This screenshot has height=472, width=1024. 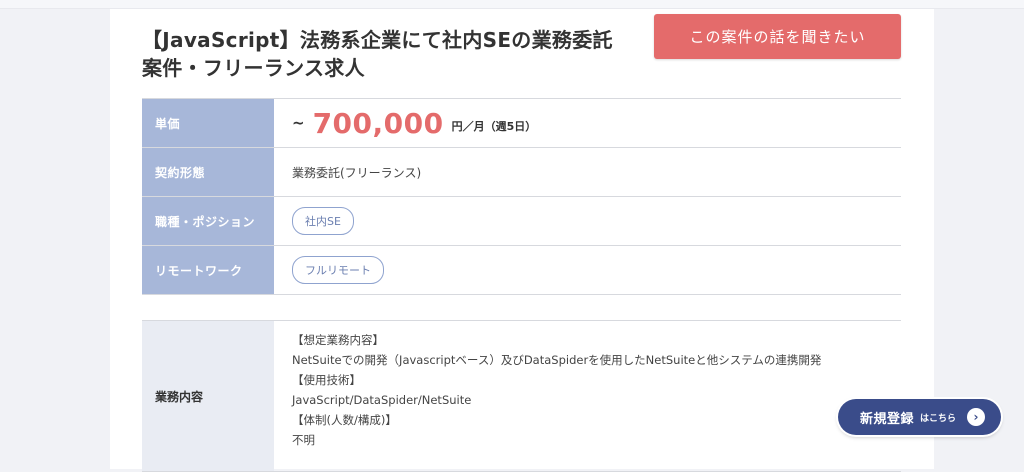 I want to click on job-title: 【JavaScript】法務系企業にて社内SEの業務委託案件・フリーランス求人, so click(x=377, y=54).